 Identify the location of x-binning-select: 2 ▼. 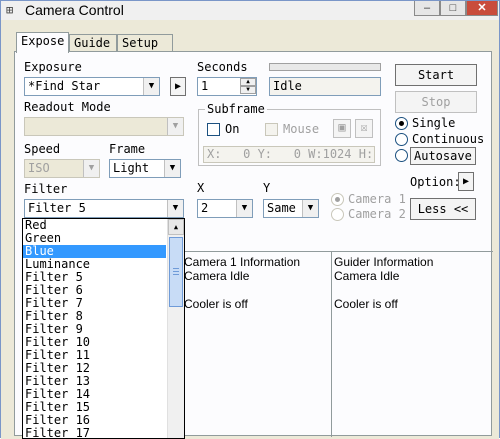
(225, 208).